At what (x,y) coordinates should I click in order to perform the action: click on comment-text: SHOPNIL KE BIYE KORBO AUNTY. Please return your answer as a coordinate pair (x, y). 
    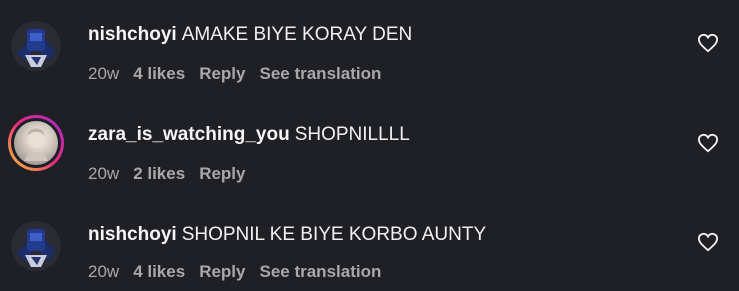
    Looking at the image, I should click on (334, 234).